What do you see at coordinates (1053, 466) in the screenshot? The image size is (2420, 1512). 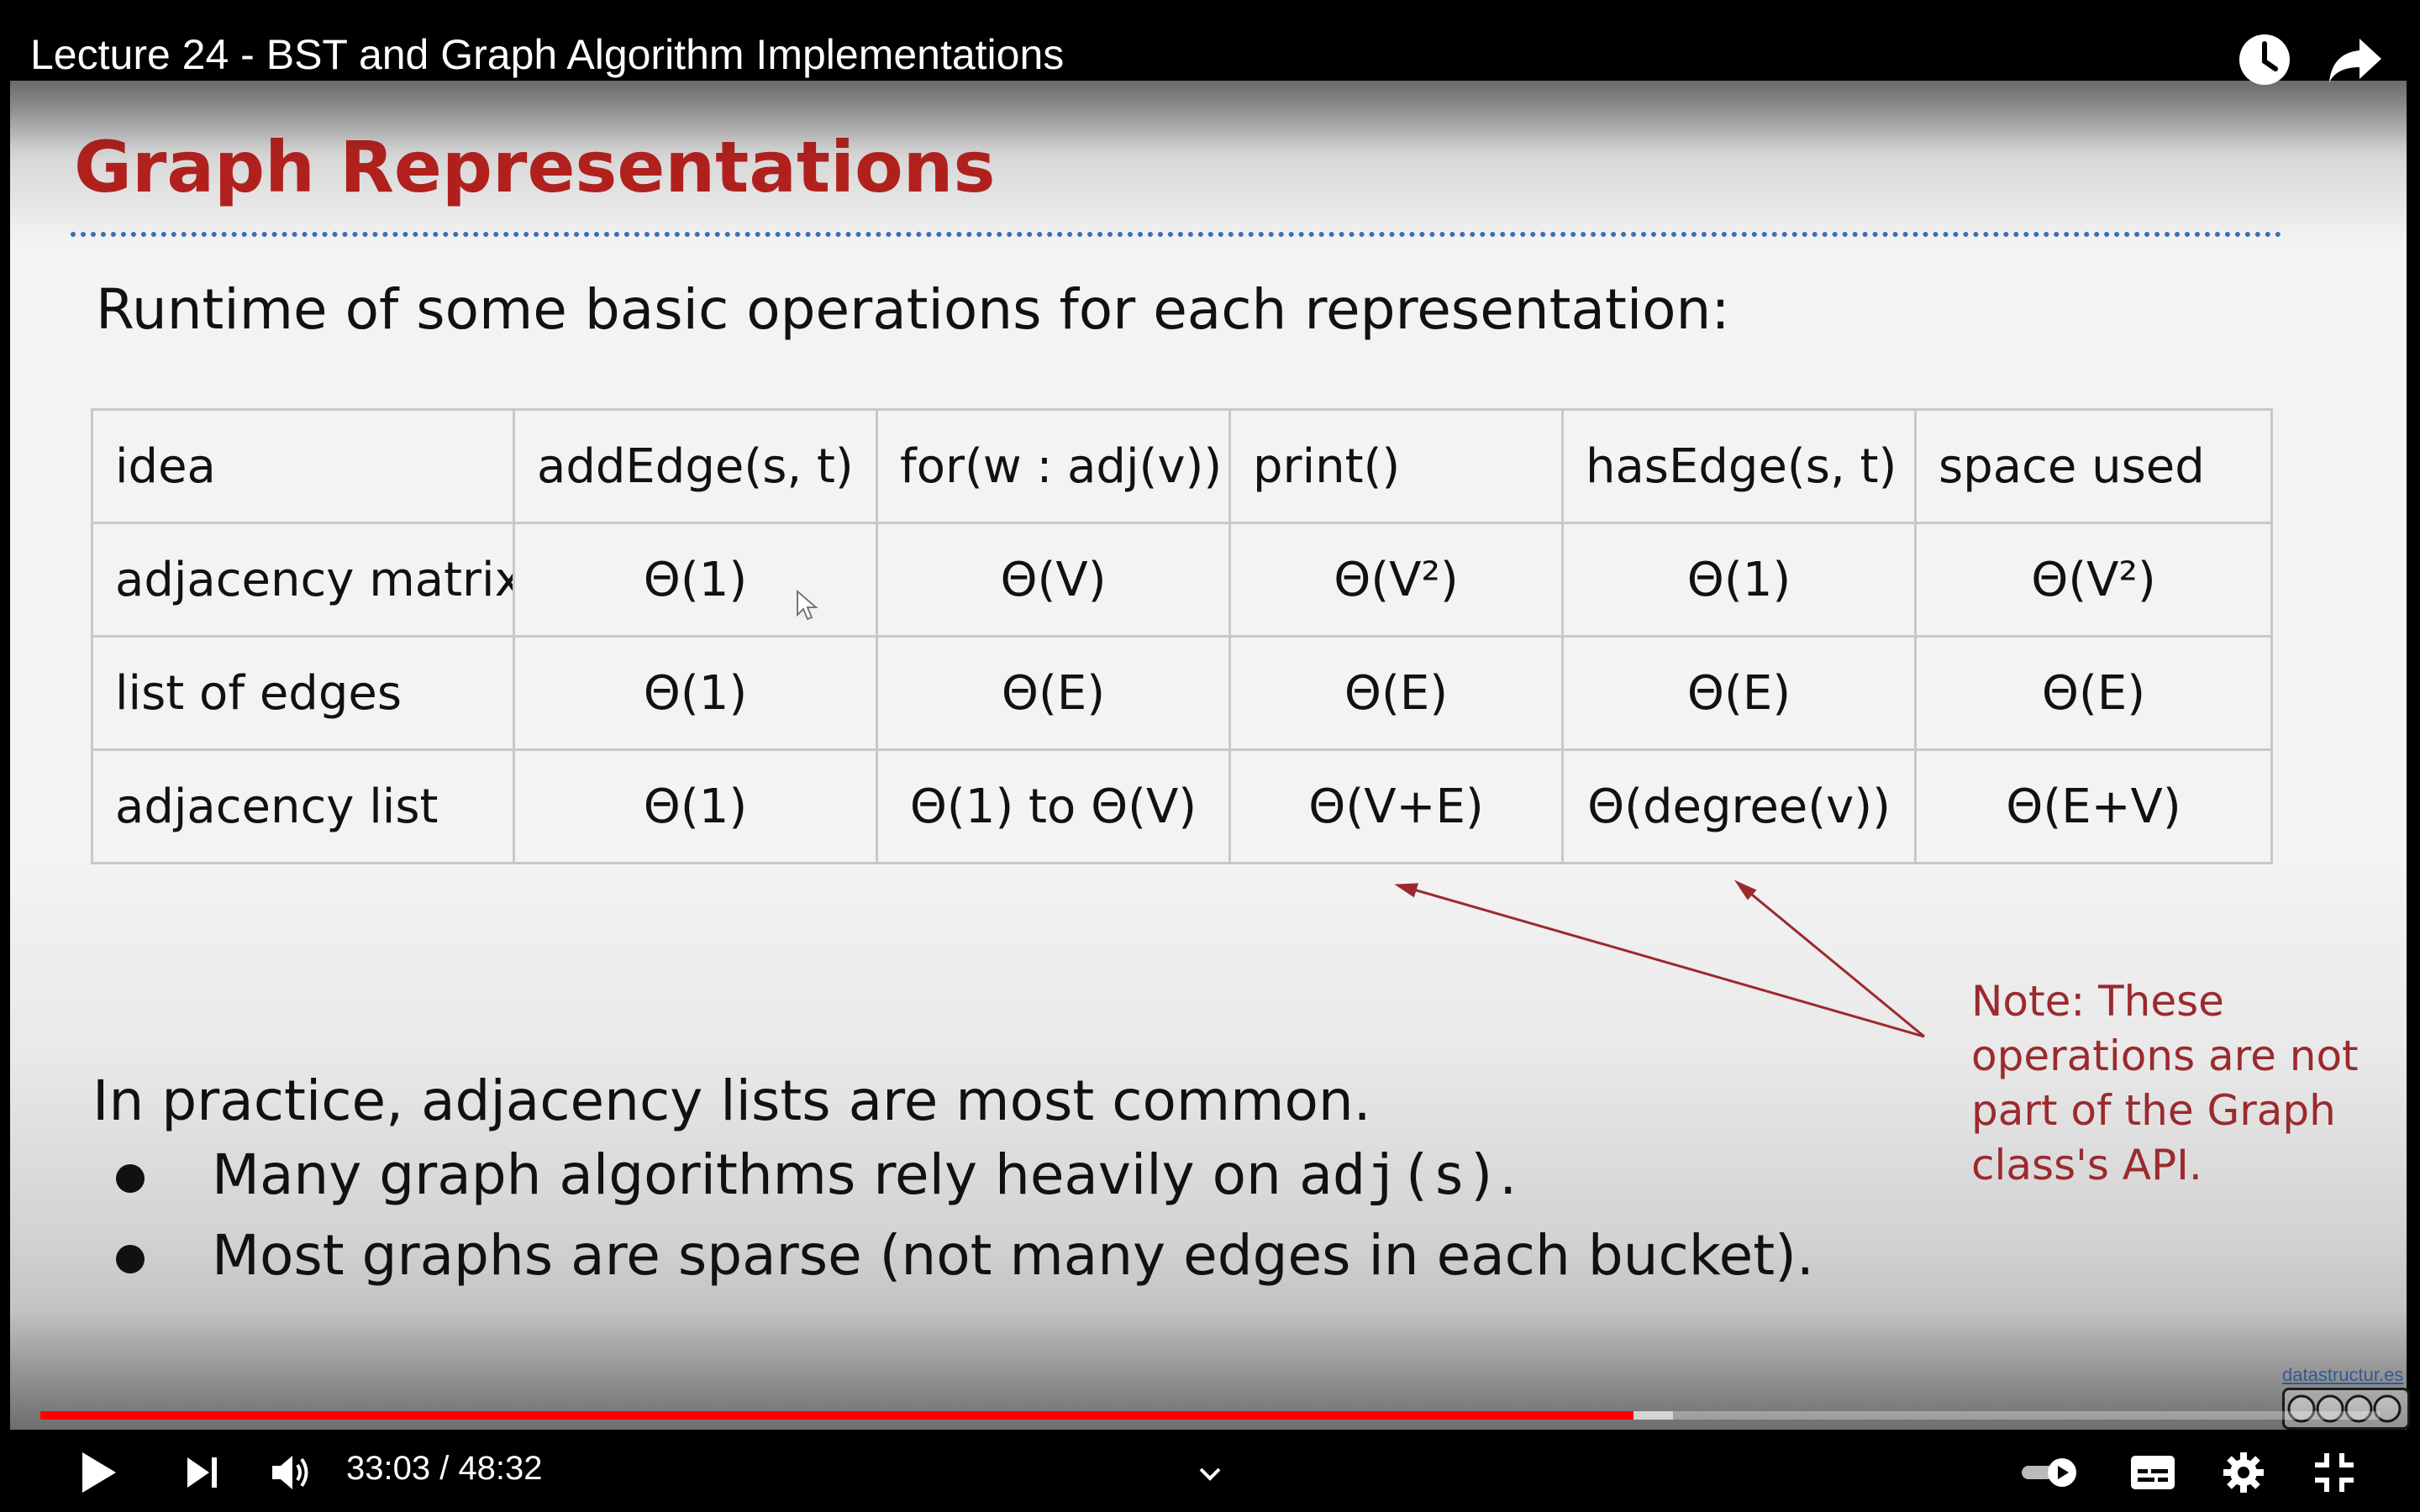 I see `header-cell: for(w : adj(v))` at bounding box center [1053, 466].